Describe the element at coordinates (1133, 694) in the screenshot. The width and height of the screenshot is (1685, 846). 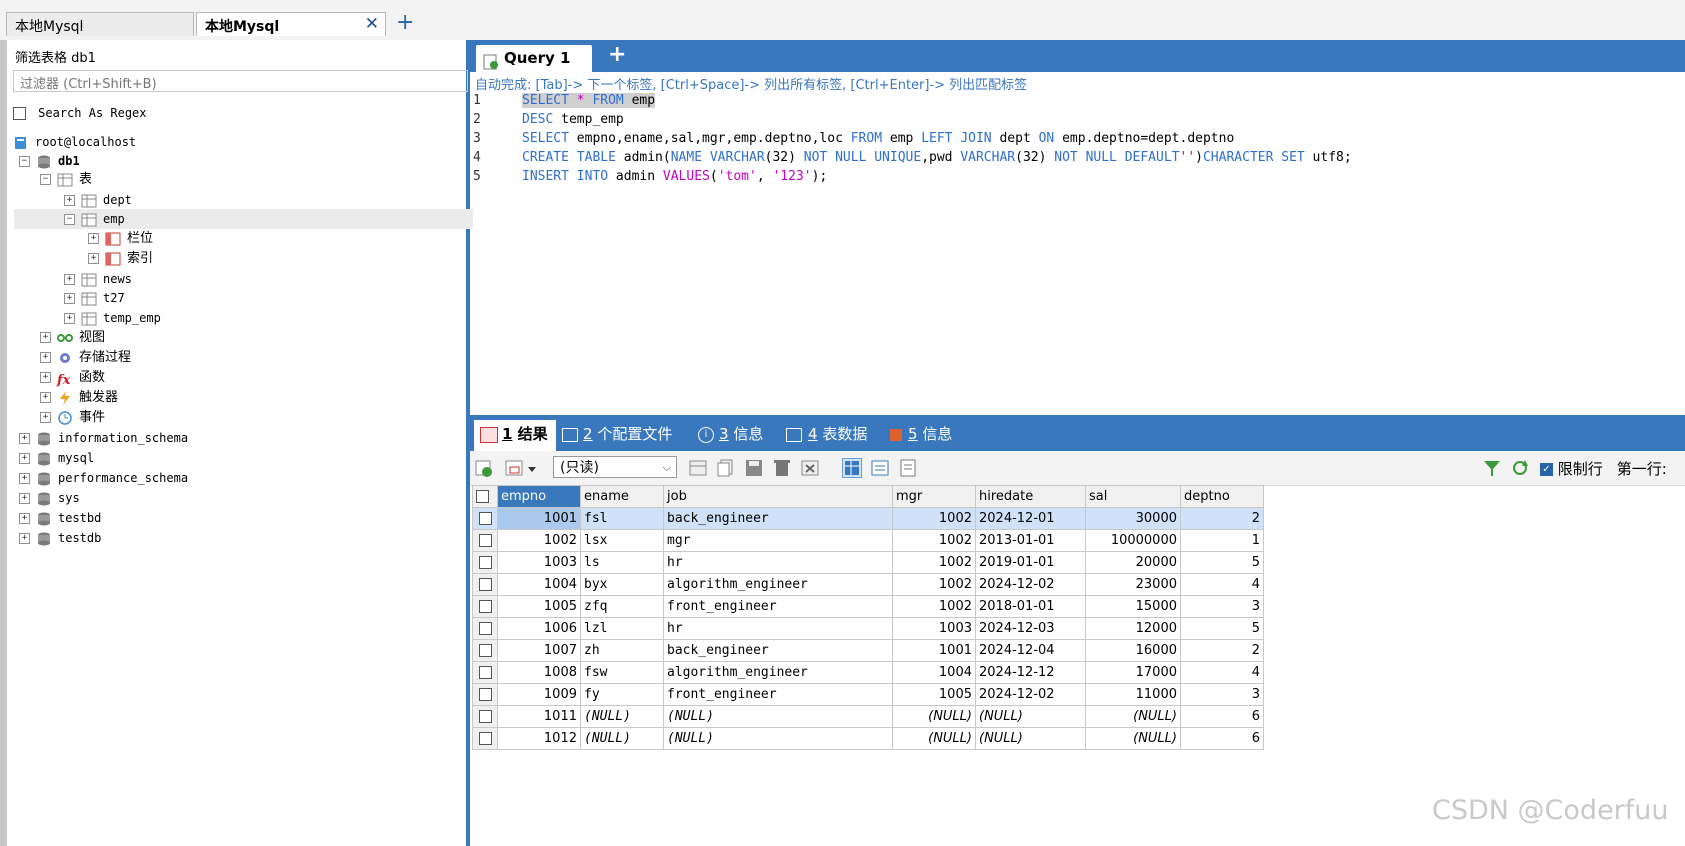
I see `table-cell-sal: 11000` at that location.